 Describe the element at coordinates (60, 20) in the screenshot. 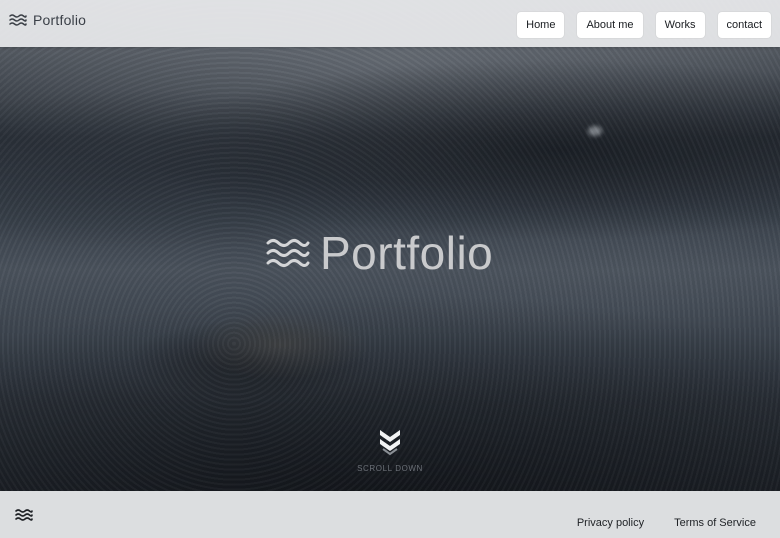

I see `brand-name: Portfolio` at that location.